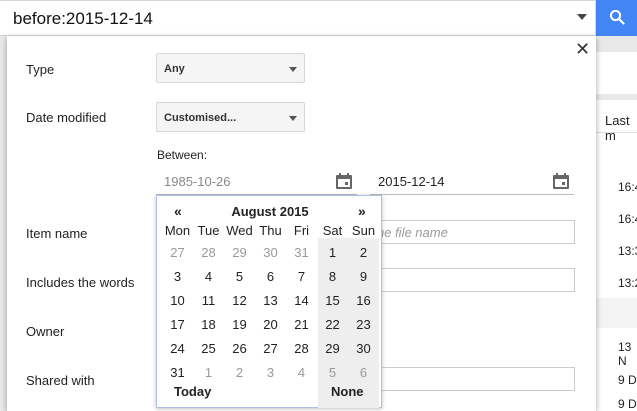 Image resolution: width=637 pixels, height=411 pixels. What do you see at coordinates (177, 300) in the screenshot?
I see `calendar-day: 10` at bounding box center [177, 300].